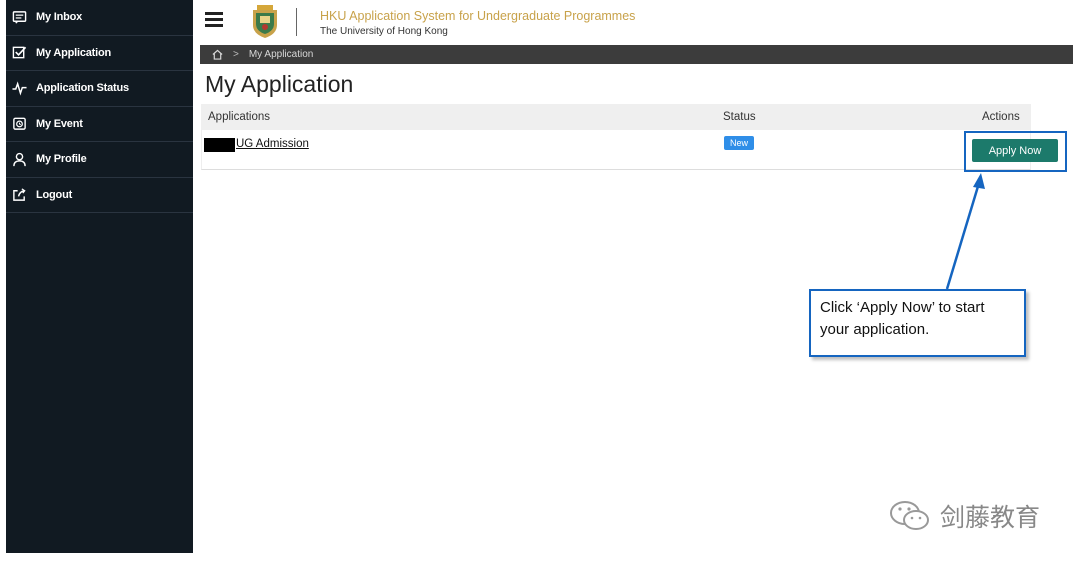  I want to click on table-row: UG Admission New, so click(616, 150).